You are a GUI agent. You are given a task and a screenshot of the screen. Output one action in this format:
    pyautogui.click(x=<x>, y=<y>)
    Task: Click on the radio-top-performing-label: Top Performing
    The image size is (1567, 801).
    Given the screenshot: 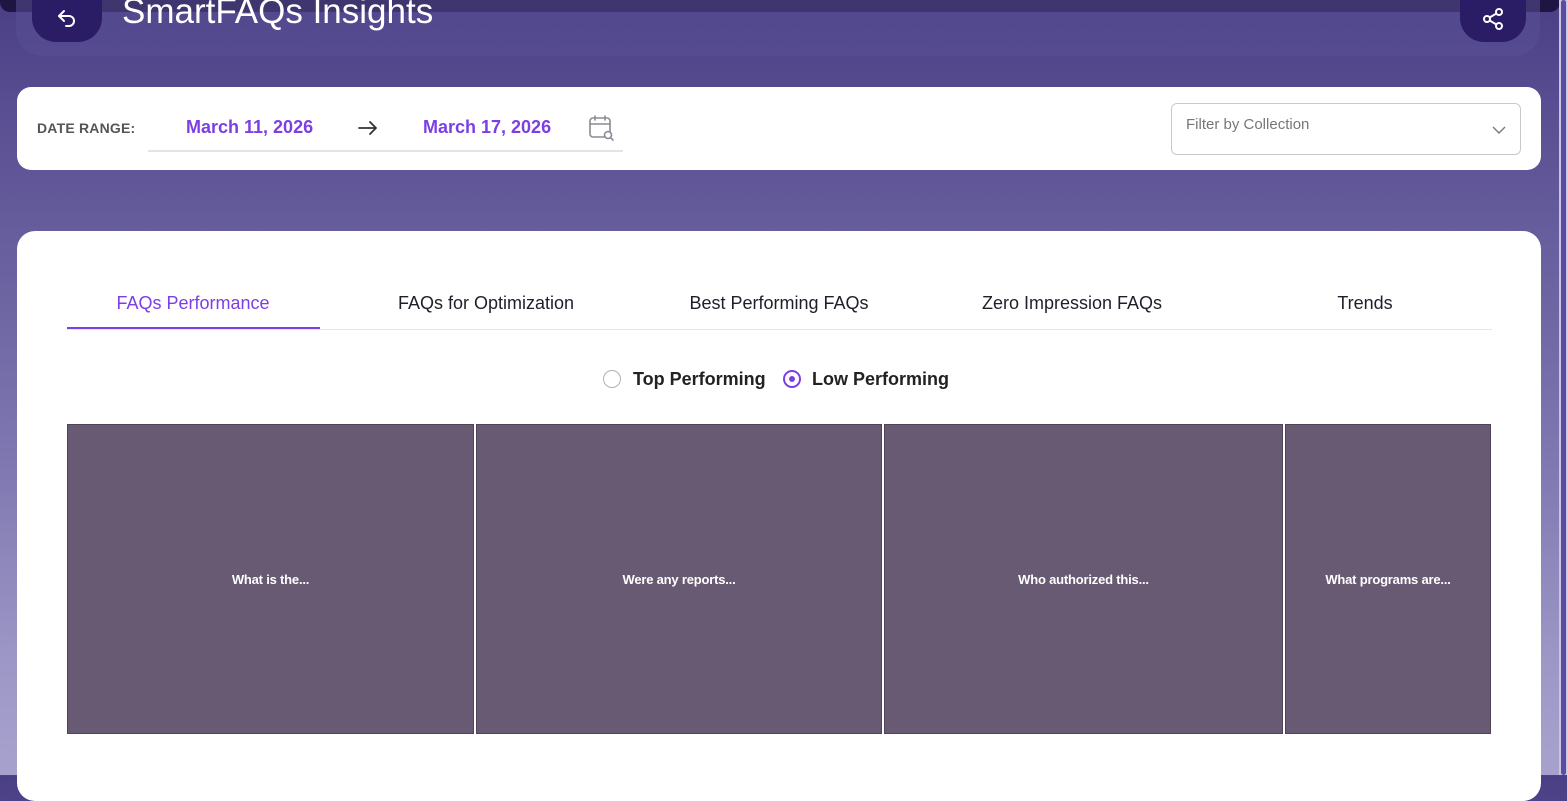 What is the action you would take?
    pyautogui.click(x=699, y=379)
    